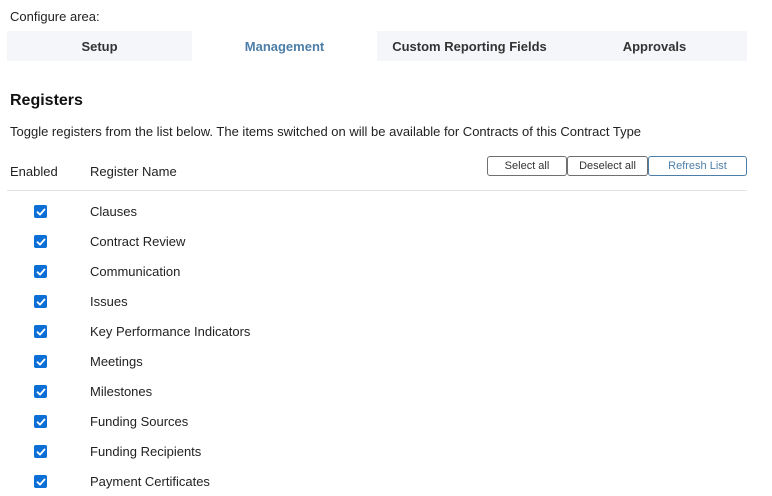  I want to click on register-name: Clauses, so click(113, 211).